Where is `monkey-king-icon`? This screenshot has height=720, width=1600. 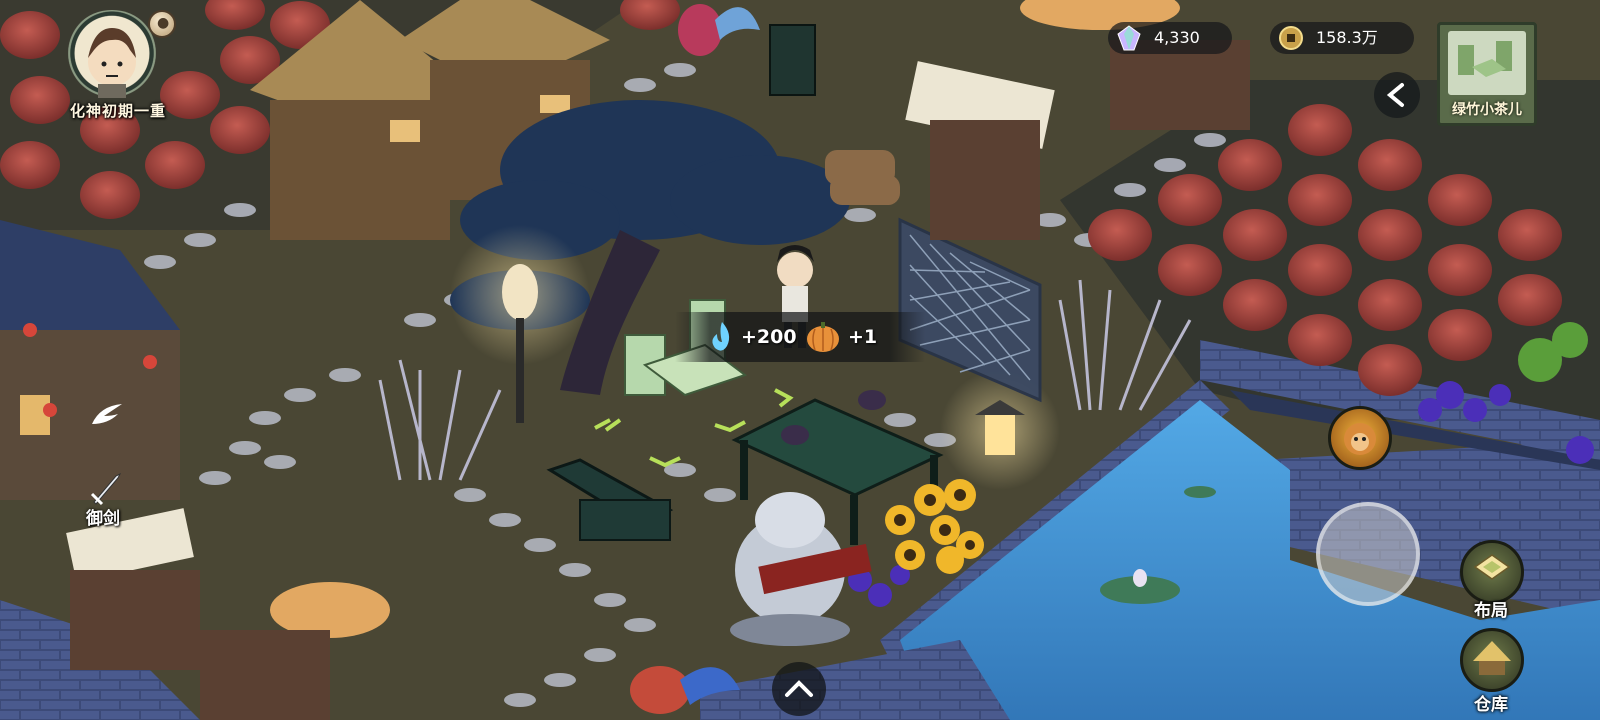 monkey-king-icon is located at coordinates (1360, 439).